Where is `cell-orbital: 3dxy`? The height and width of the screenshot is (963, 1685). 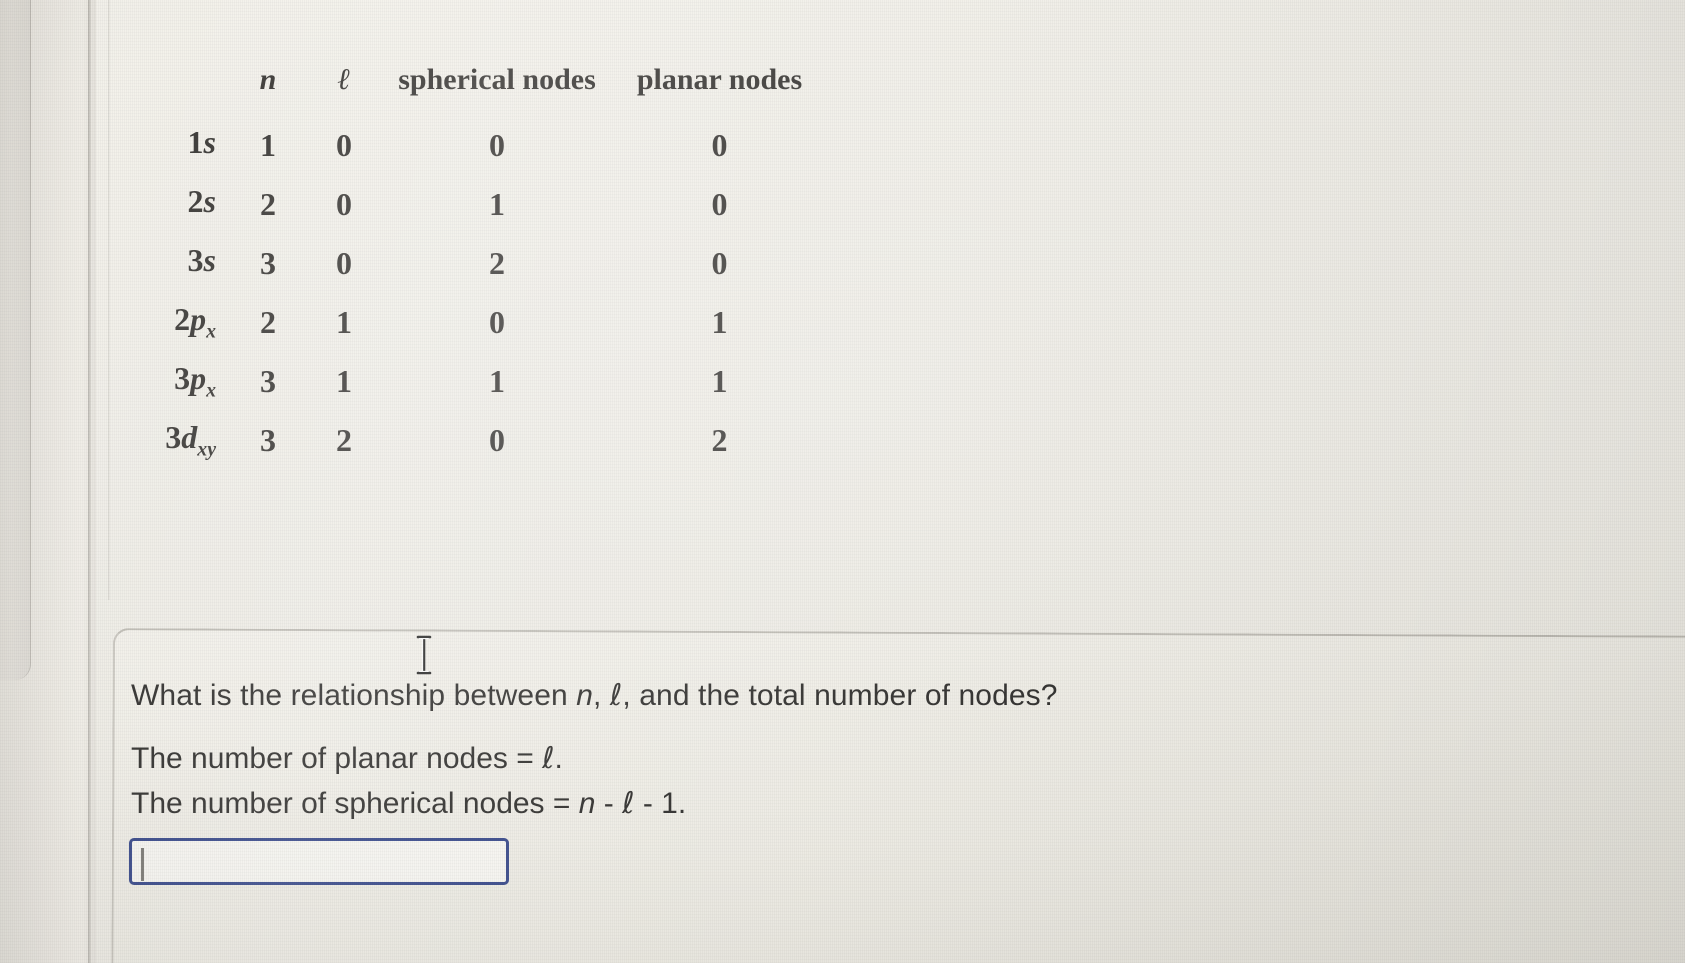 cell-orbital: 3dxy is located at coordinates (175, 440).